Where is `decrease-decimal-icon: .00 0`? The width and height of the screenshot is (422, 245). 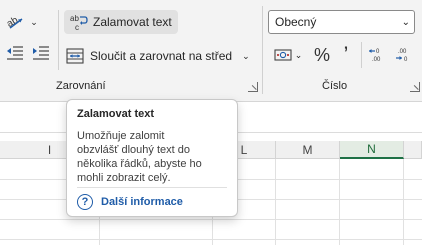
decrease-decimal-icon: .00 0 is located at coordinates (403, 55).